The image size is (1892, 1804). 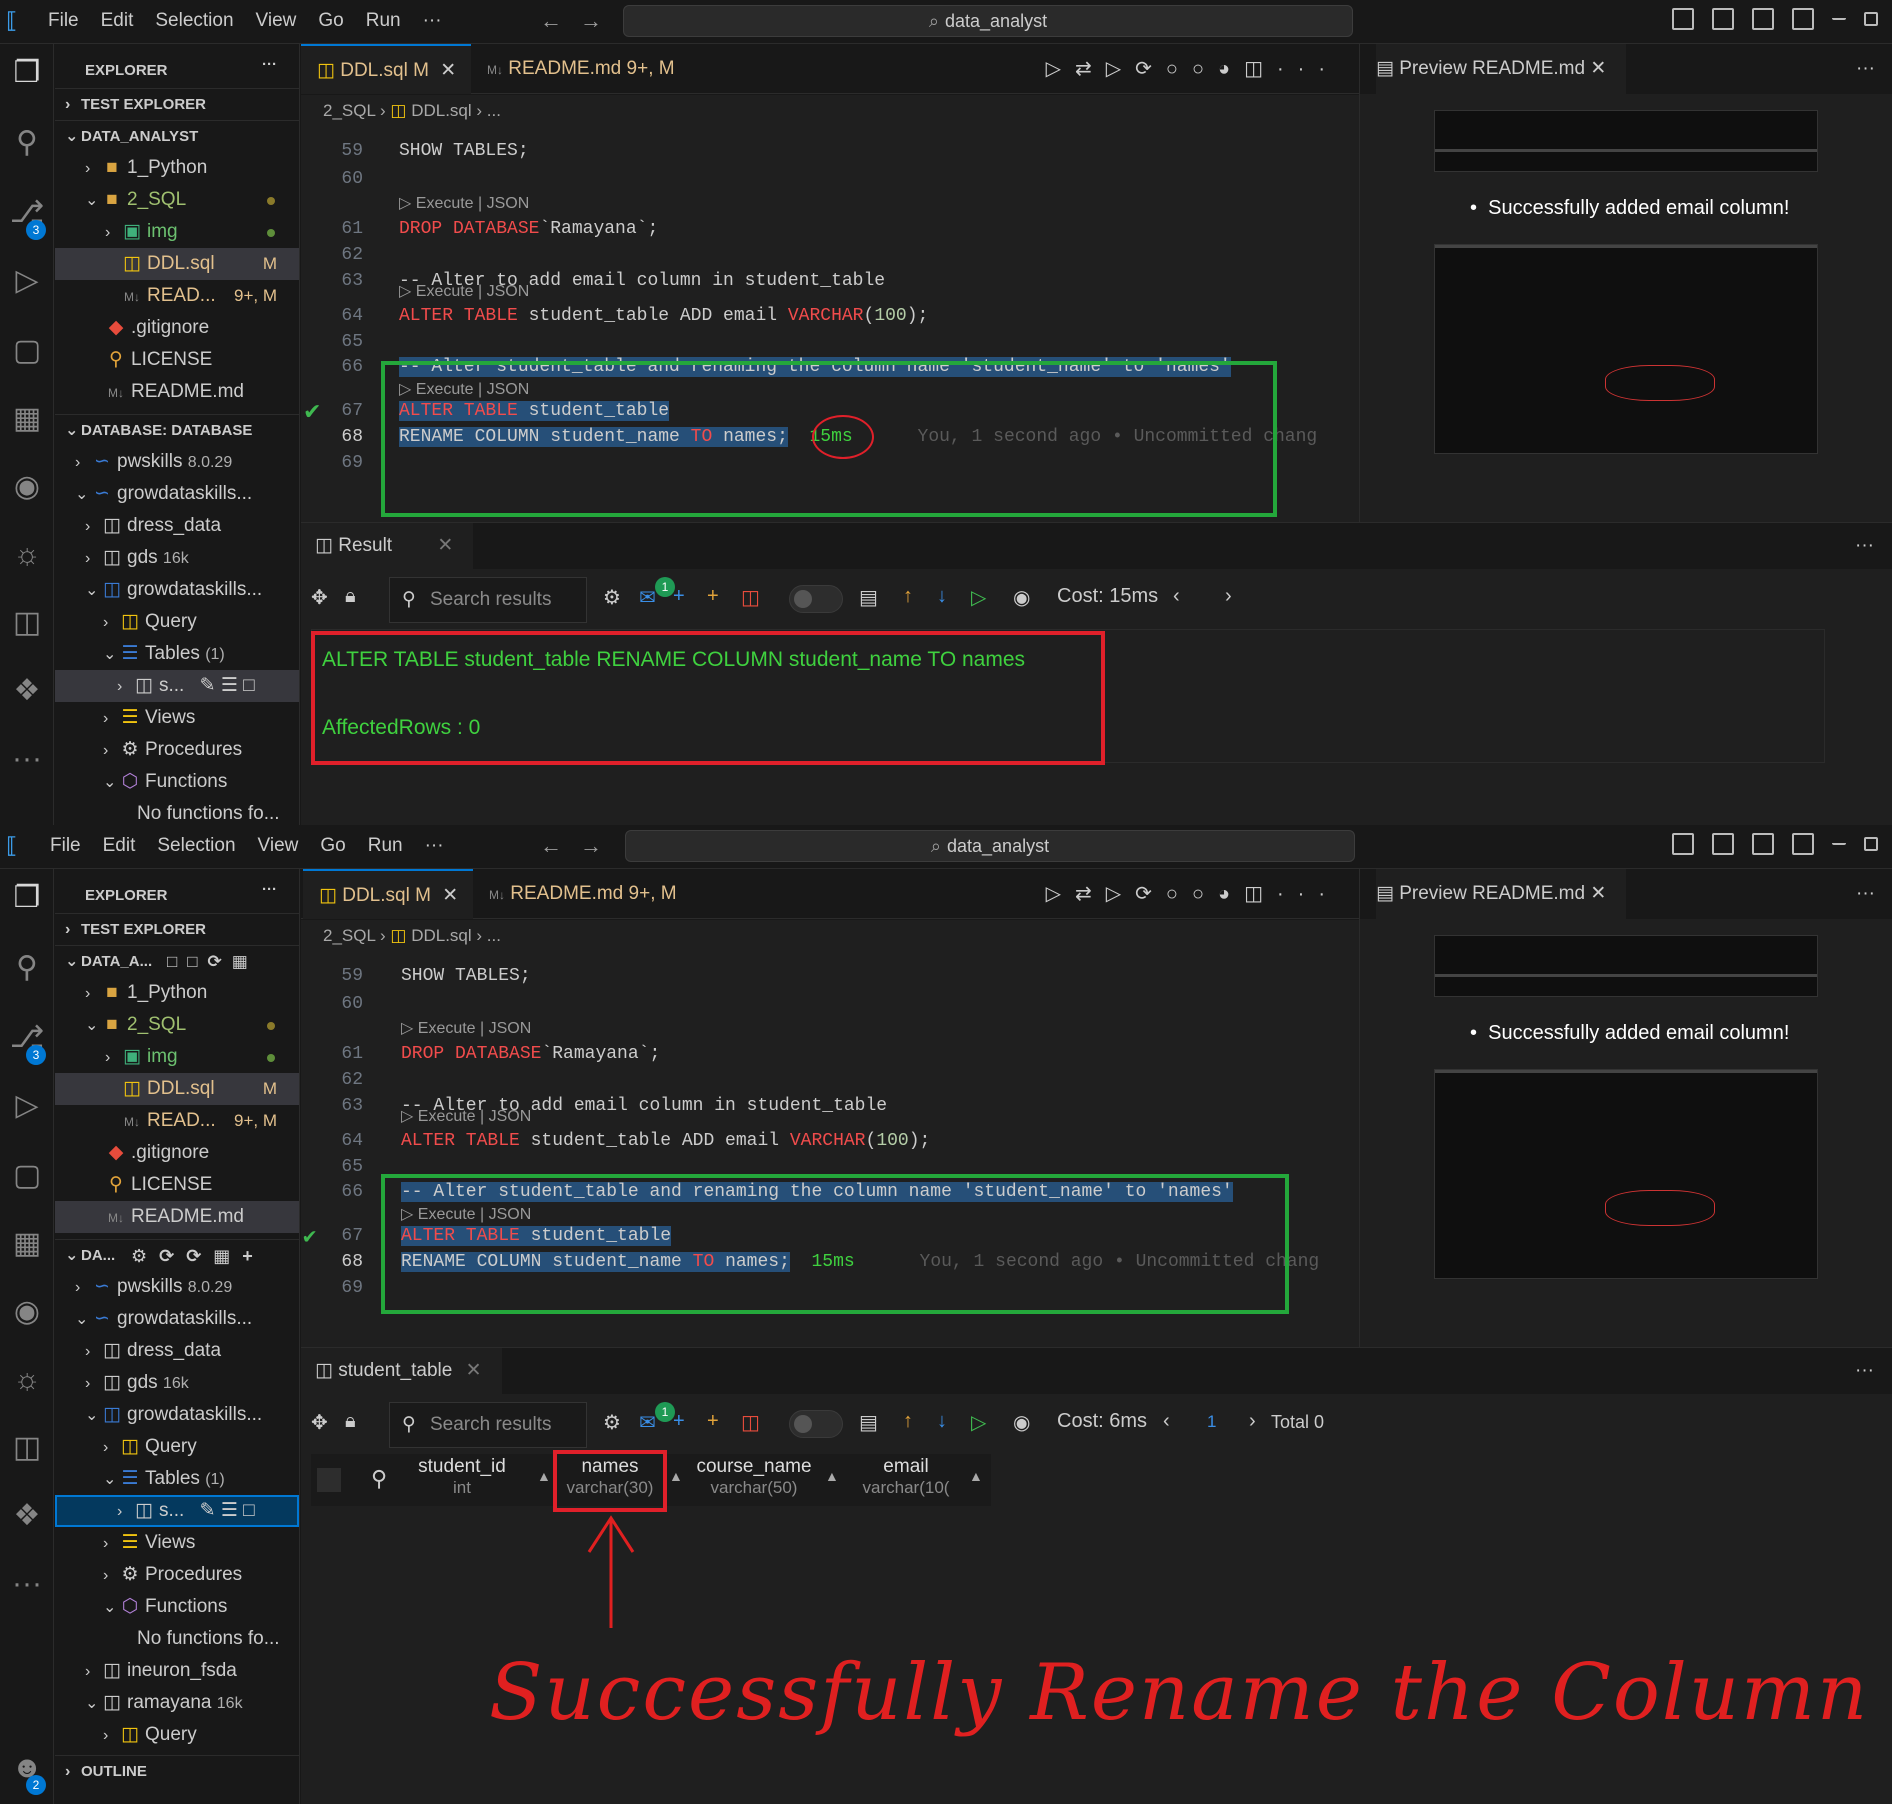 I want to click on db-procedures: › ⚙ Procedures, so click(x=177, y=750).